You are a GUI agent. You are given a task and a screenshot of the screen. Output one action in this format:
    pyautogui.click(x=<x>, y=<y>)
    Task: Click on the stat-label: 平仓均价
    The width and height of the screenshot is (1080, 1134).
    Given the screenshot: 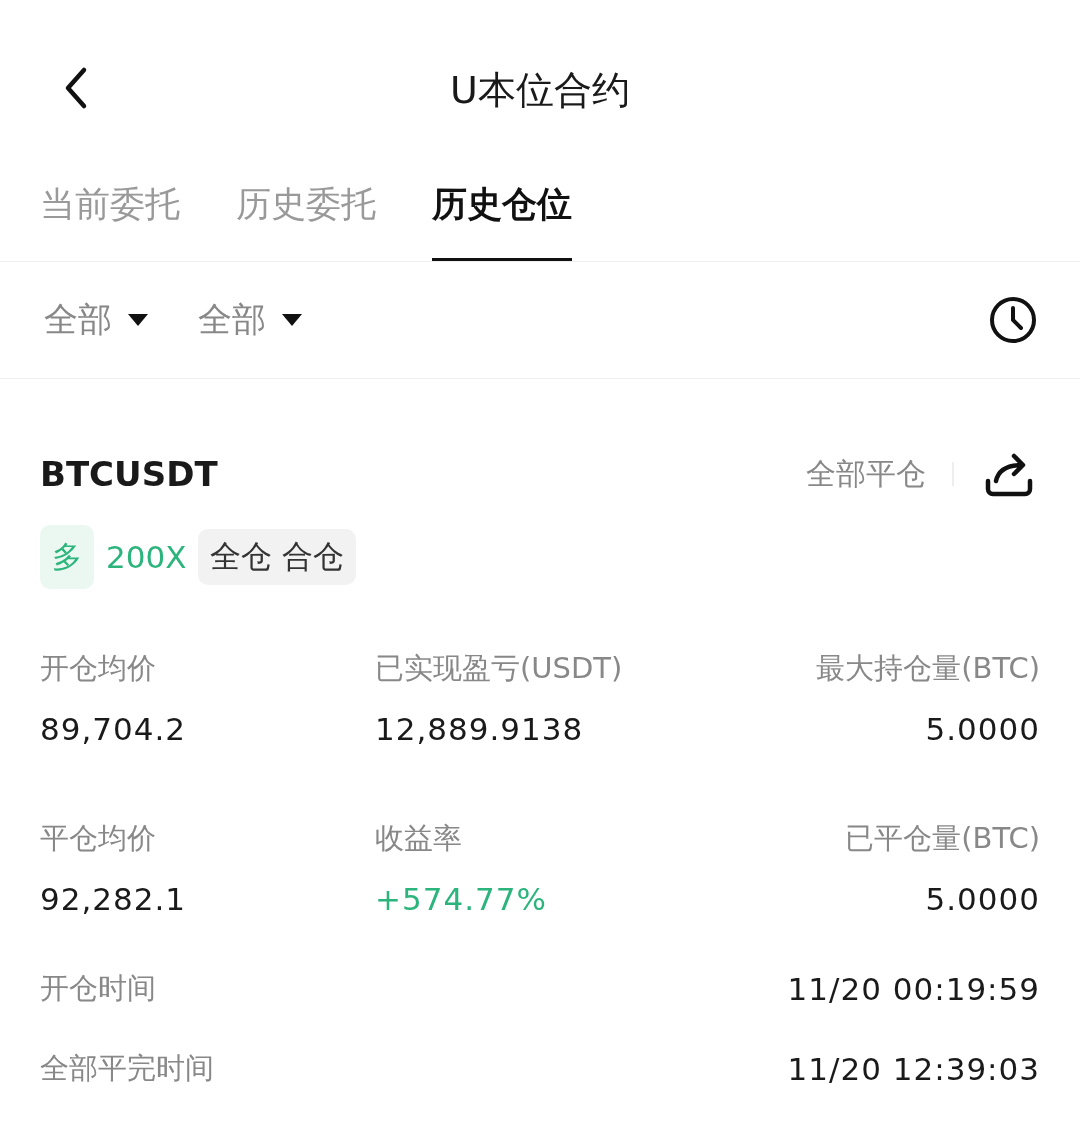 What is the action you would take?
    pyautogui.click(x=98, y=838)
    